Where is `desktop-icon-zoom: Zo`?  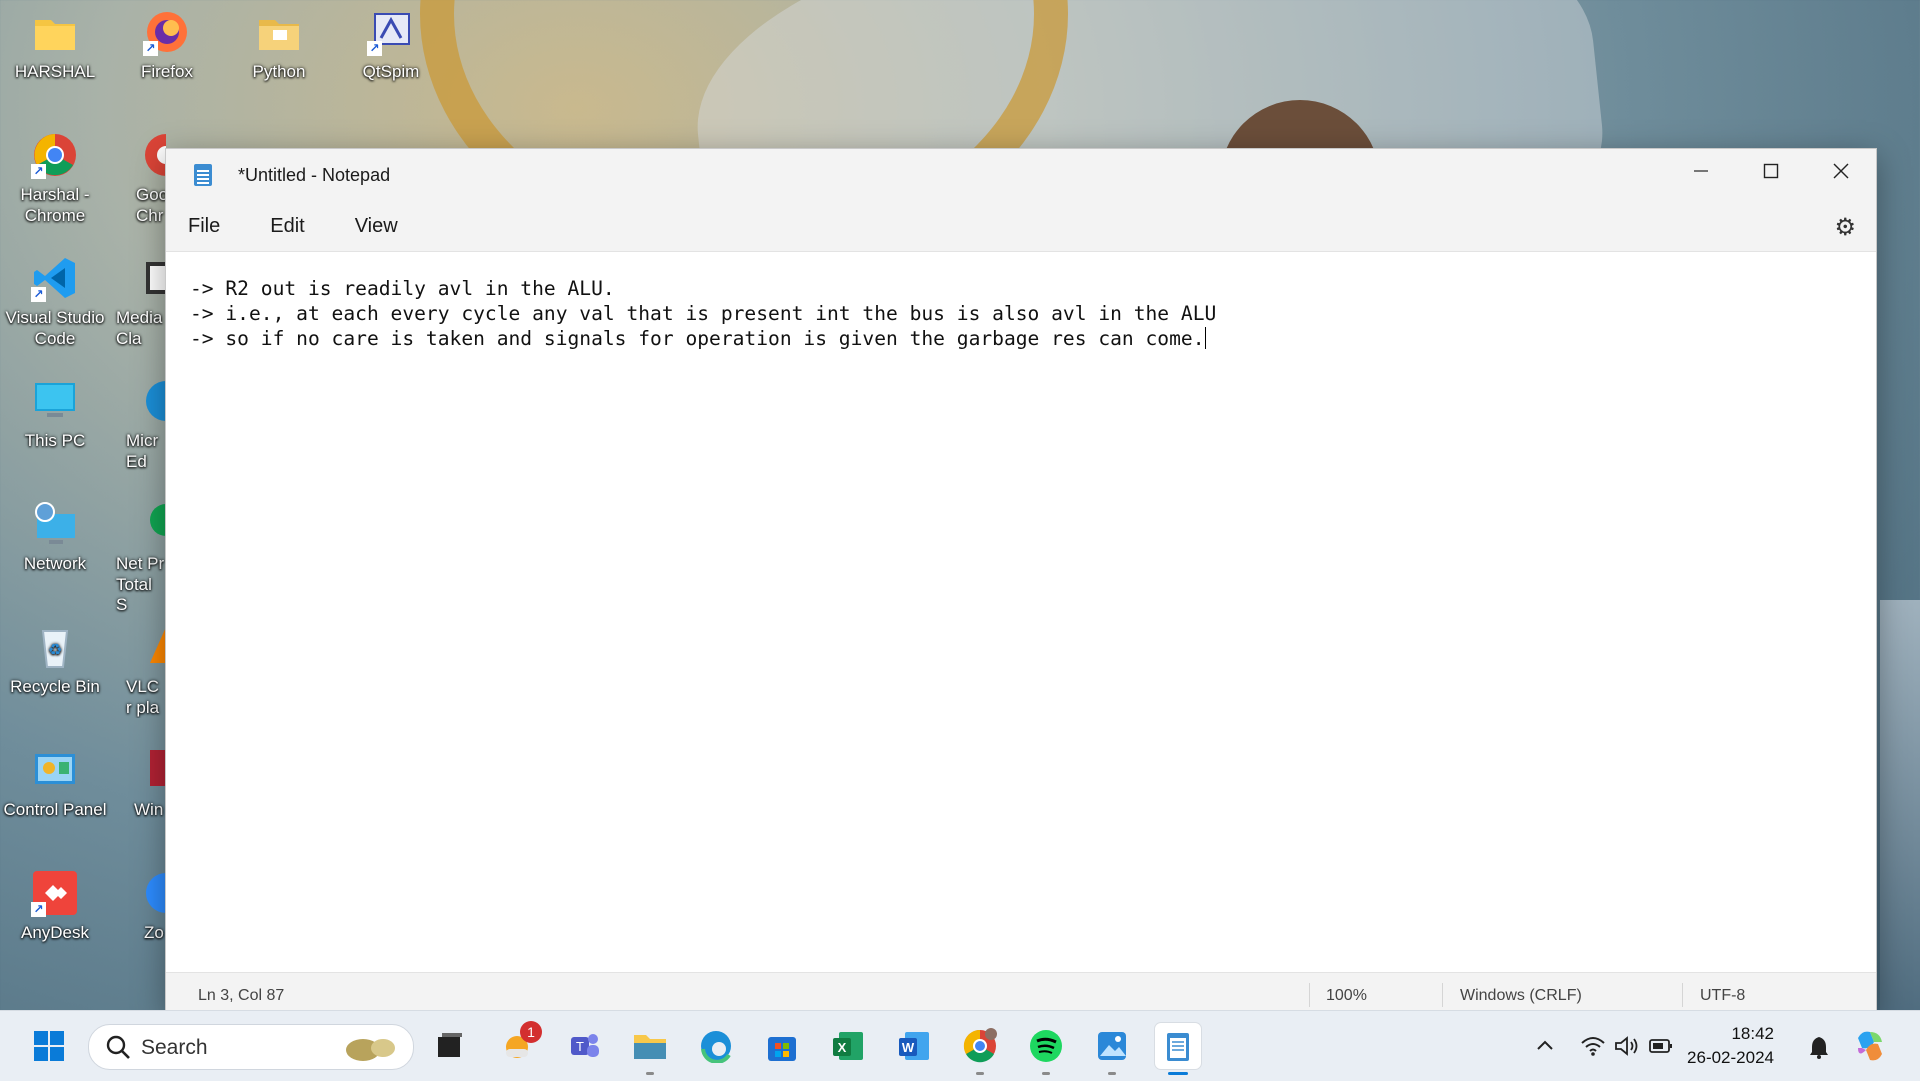 desktop-icon-zoom: Zo is located at coordinates (139, 906).